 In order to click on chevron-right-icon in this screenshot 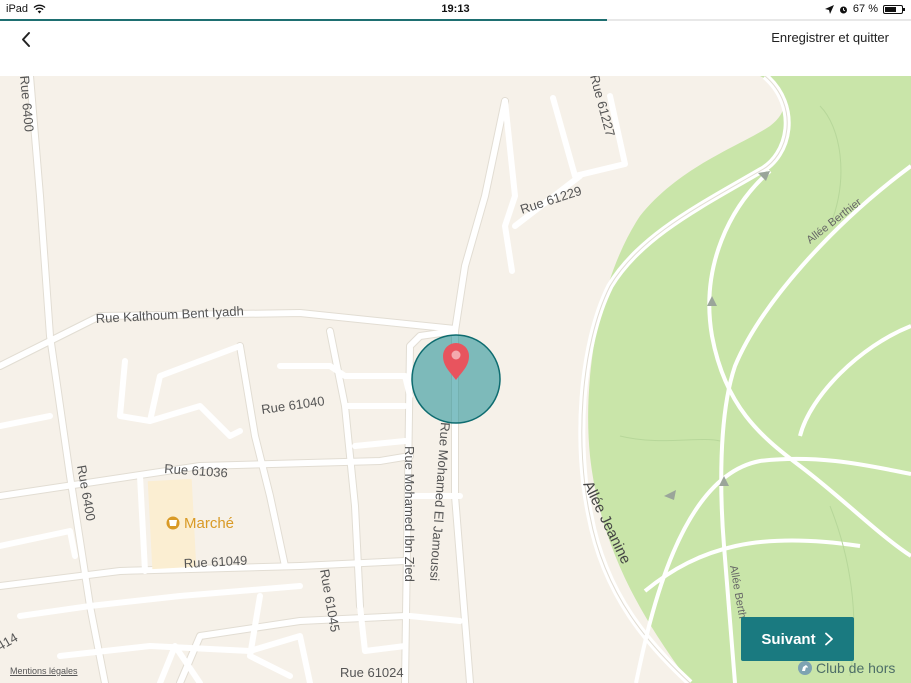, I will do `click(828, 639)`.